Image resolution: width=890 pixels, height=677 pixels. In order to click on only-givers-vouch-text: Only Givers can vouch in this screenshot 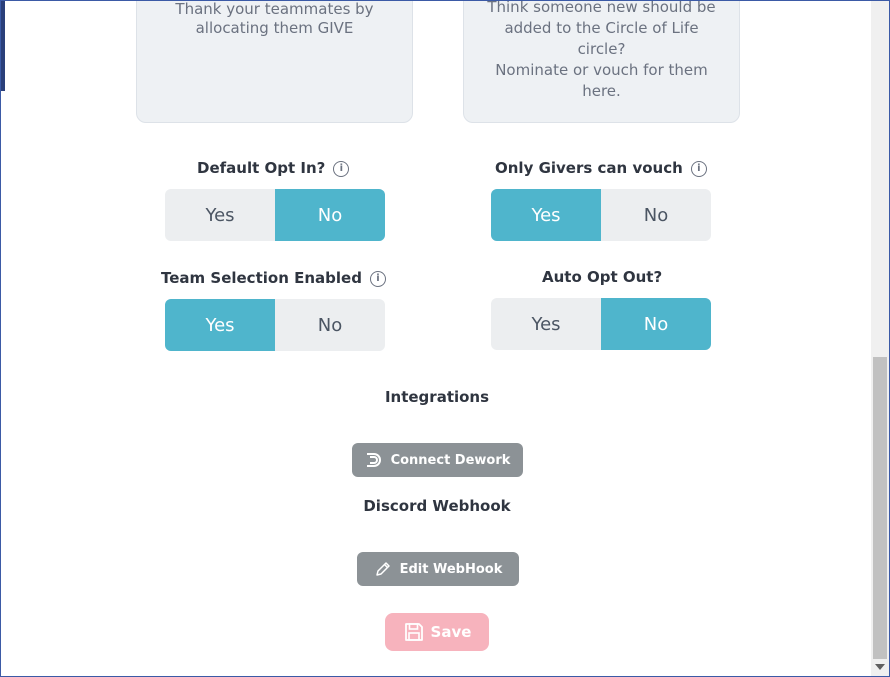, I will do `click(589, 168)`.